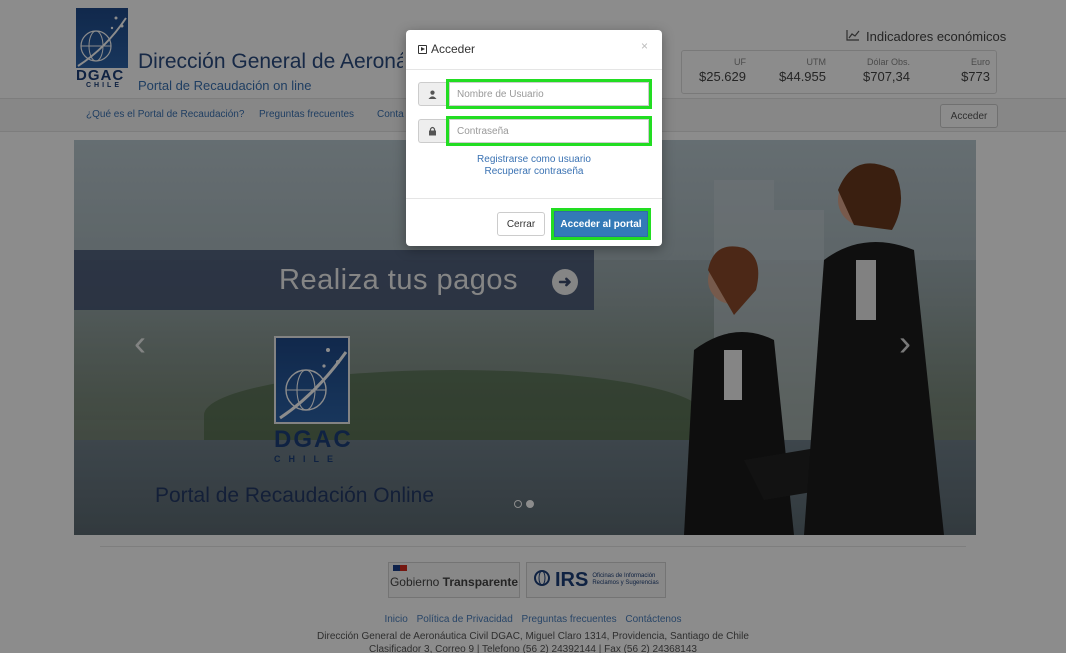 The height and width of the screenshot is (653, 1066). I want to click on modal-title: Acceder, so click(446, 49).